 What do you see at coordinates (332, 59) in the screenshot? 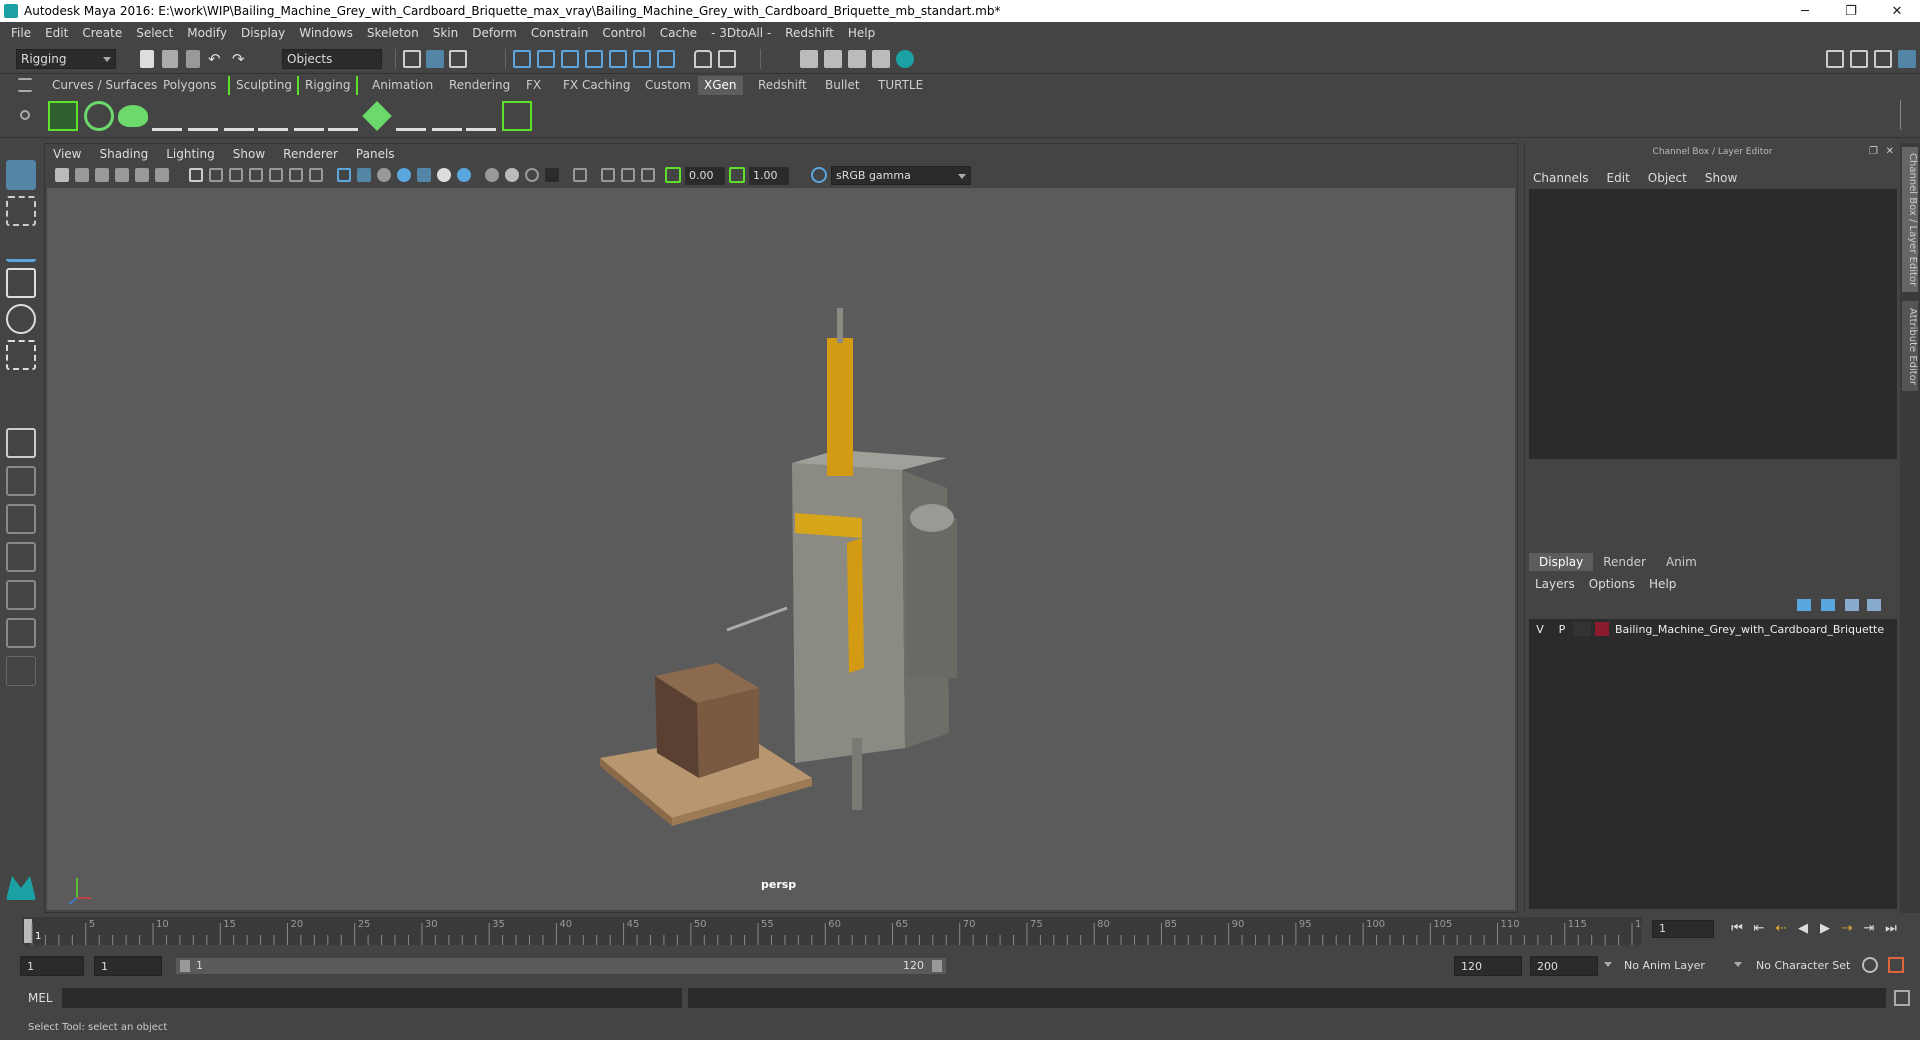
I see `selection-mask-dropdown: Objects` at bounding box center [332, 59].